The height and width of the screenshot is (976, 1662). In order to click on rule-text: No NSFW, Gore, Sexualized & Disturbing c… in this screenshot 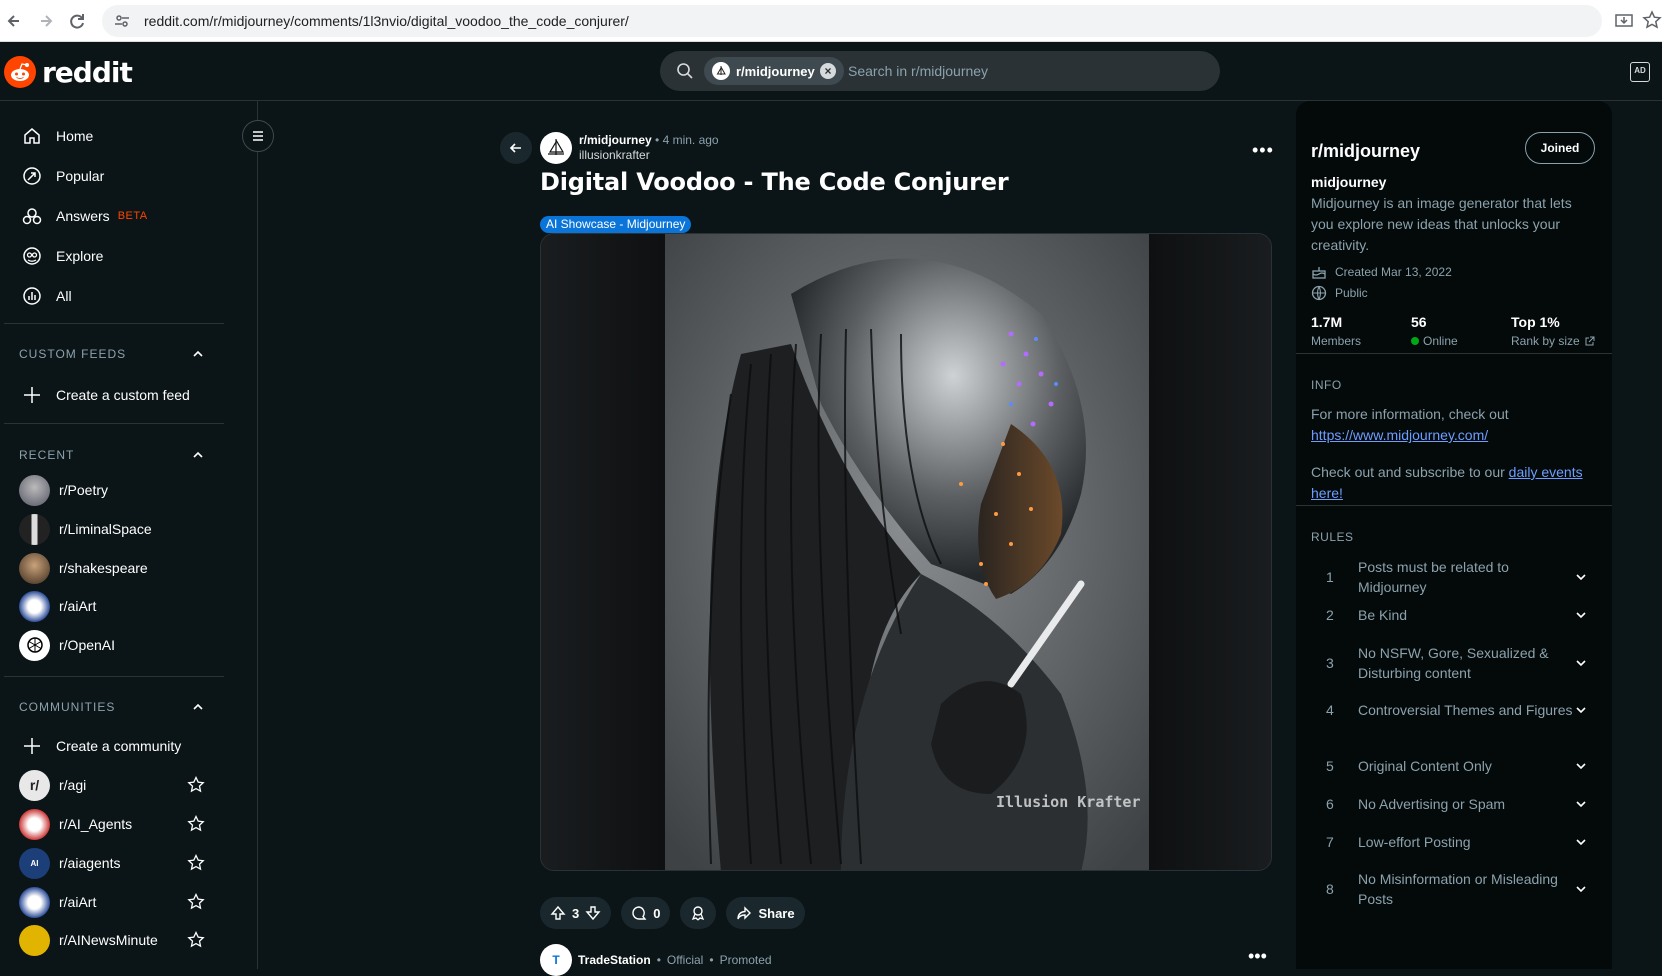, I will do `click(1453, 663)`.